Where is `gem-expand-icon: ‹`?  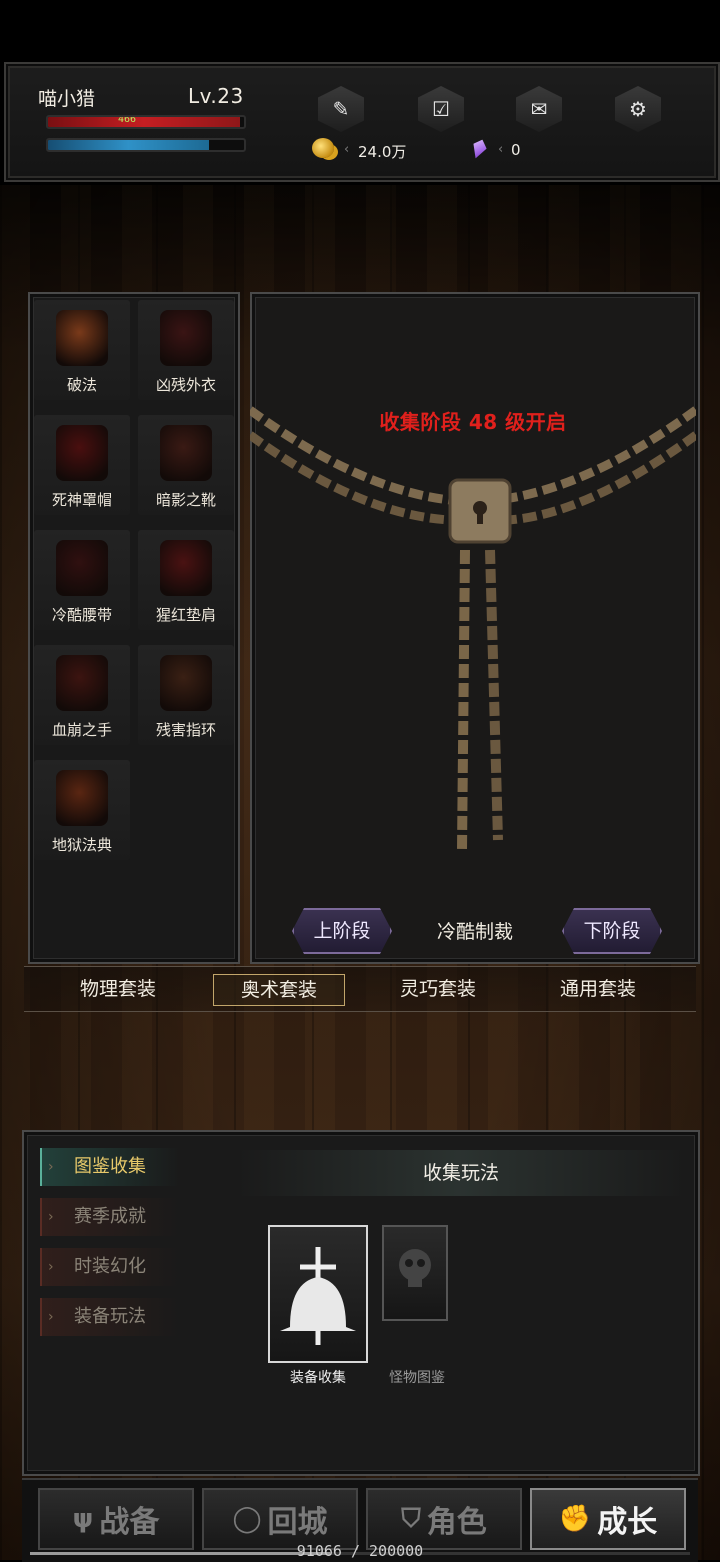 gem-expand-icon: ‹ is located at coordinates (500, 149).